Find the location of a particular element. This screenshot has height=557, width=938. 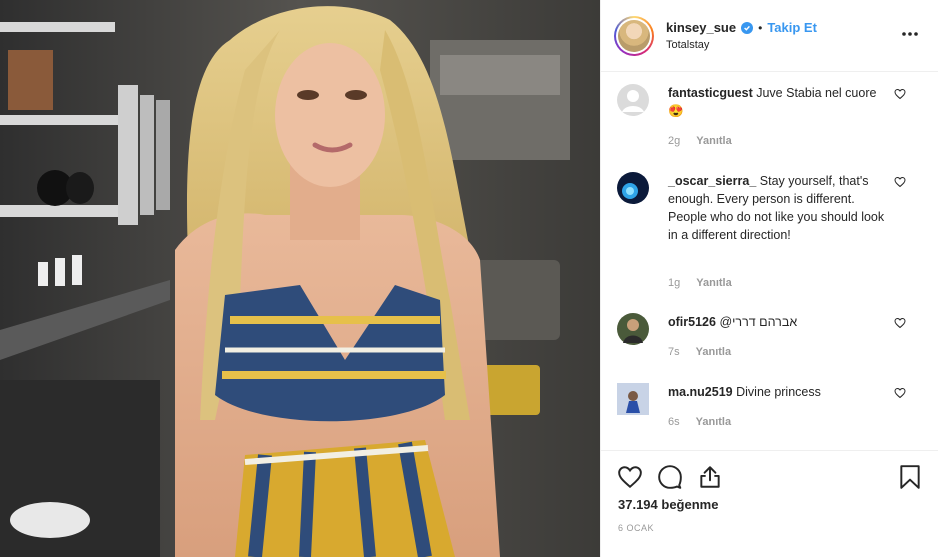

comment-text: fantasticguest Juve Stabia nel cuore 😍 is located at coordinates (778, 102).